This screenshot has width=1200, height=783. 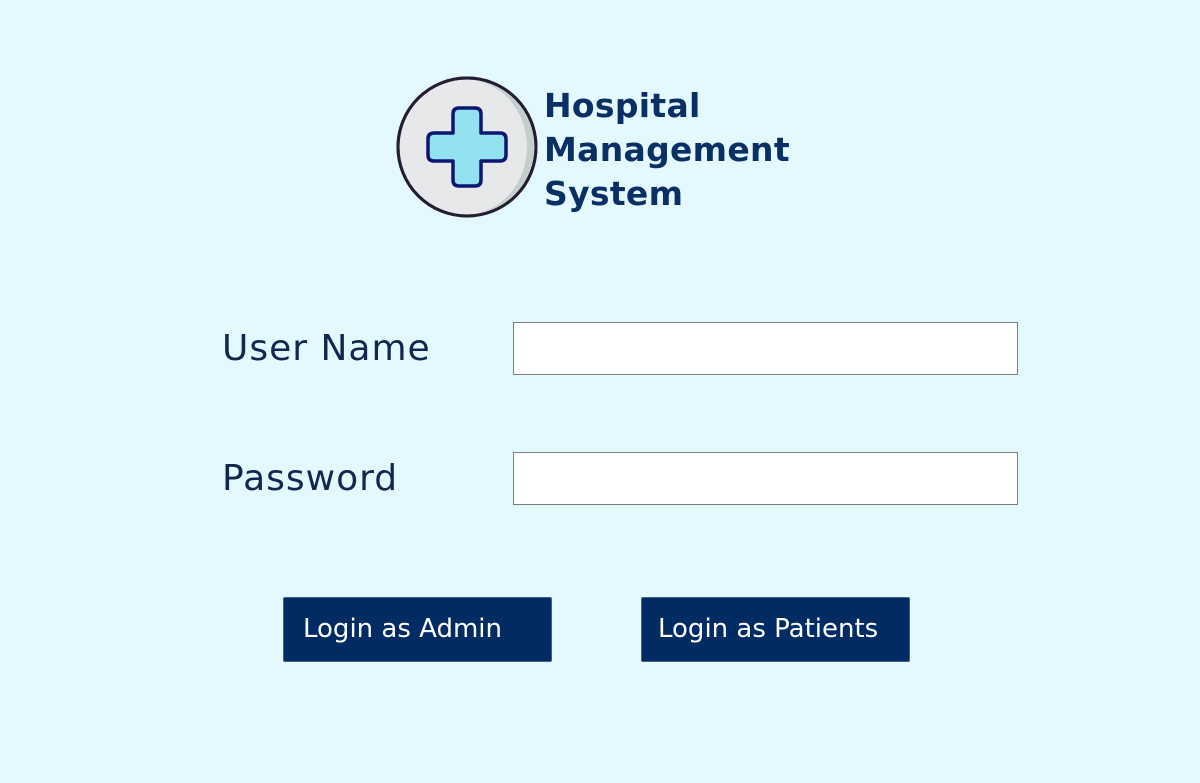 I want to click on medical-cross-icon, so click(x=468, y=148).